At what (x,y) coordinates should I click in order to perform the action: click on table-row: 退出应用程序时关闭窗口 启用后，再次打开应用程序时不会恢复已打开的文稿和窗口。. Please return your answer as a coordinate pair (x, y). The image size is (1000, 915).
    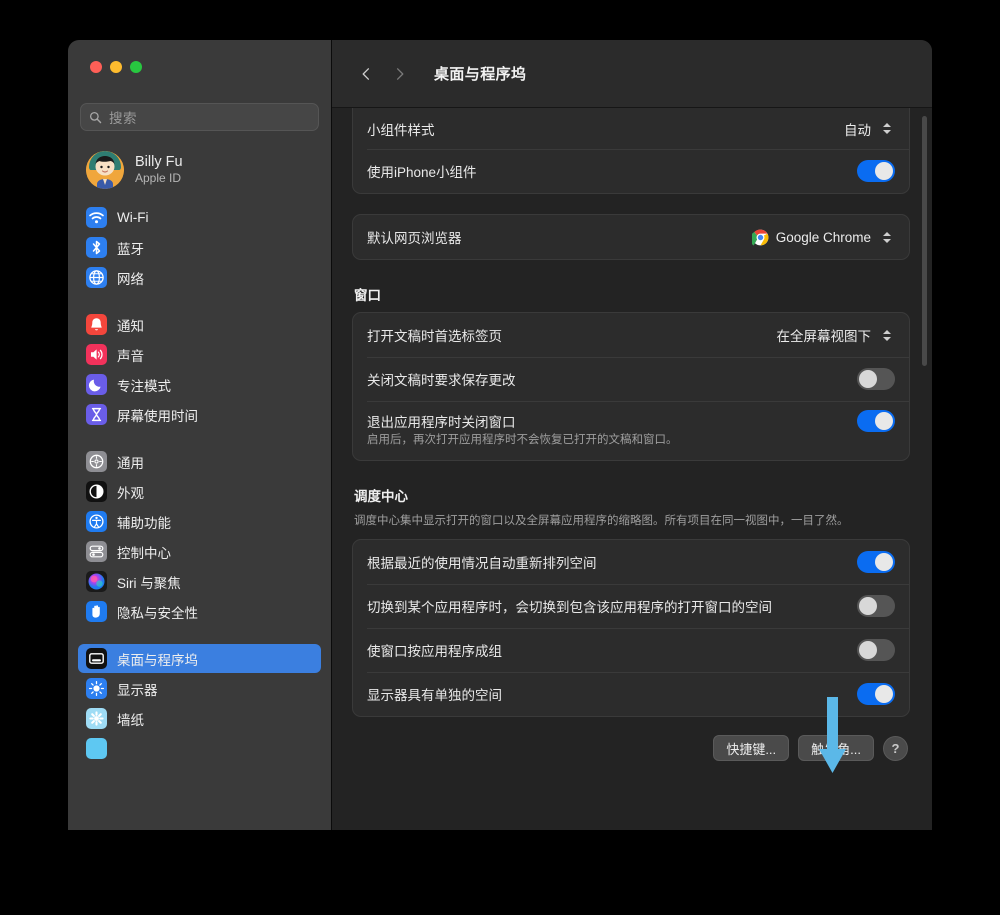
    Looking at the image, I should click on (631, 430).